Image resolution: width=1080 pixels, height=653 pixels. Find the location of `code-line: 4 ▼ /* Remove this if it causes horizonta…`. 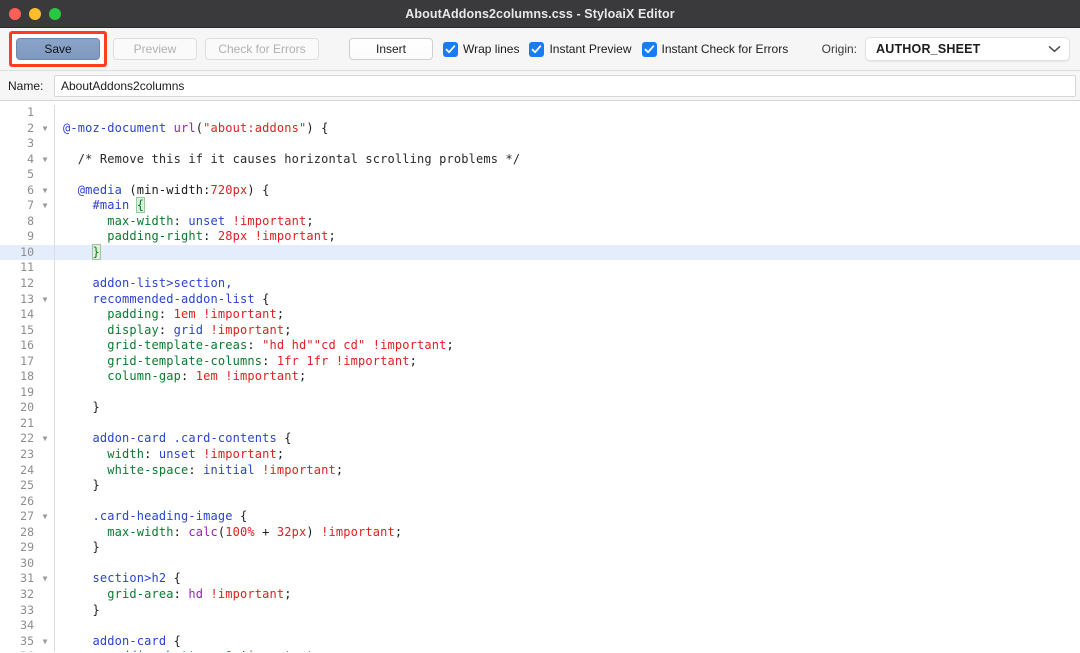

code-line: 4 ▼ /* Remove this if it causes horizonta… is located at coordinates (540, 159).